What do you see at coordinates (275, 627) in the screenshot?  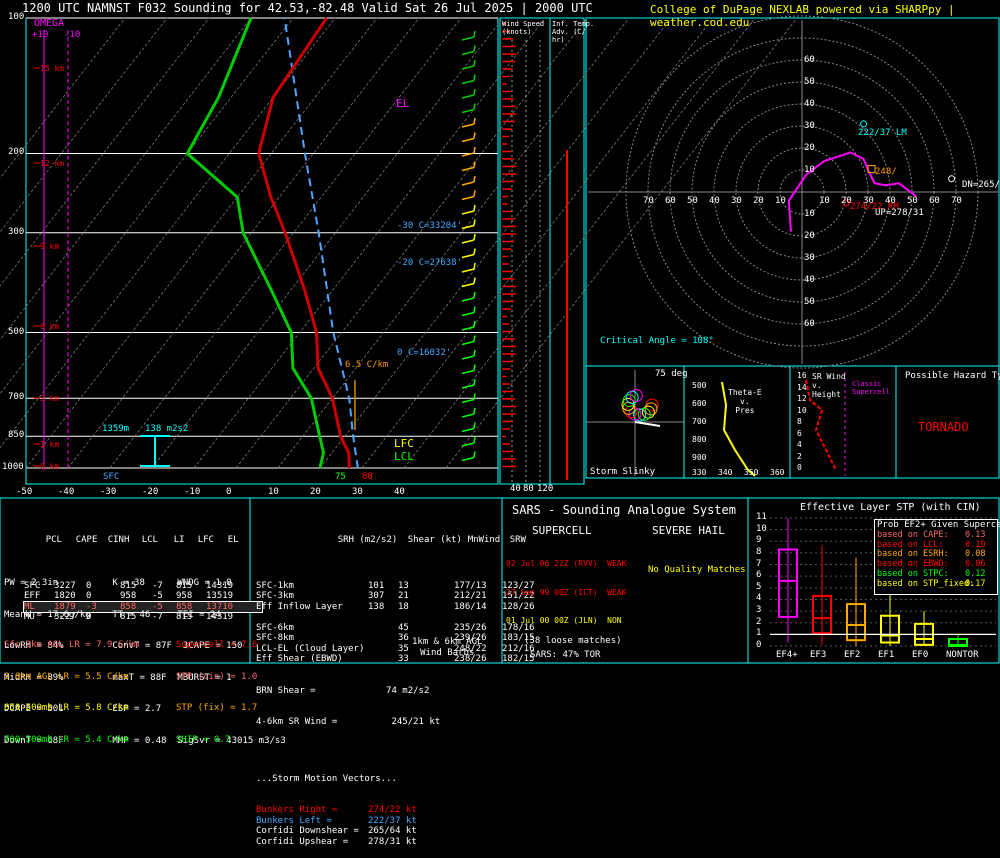 I see `kin-cell: SFC-6km` at bounding box center [275, 627].